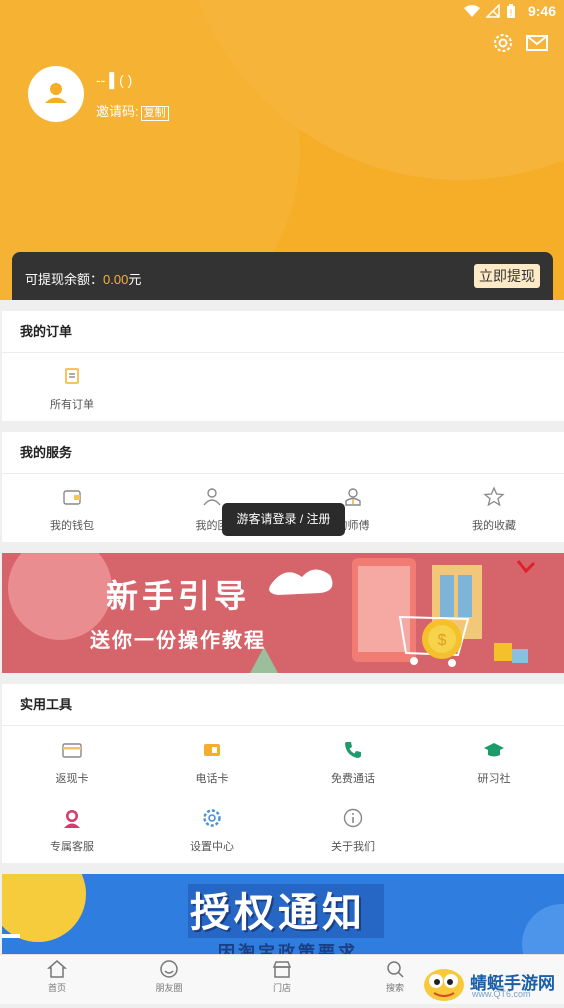 The height and width of the screenshot is (1008, 564). What do you see at coordinates (494, 762) in the screenshot?
I see `study-club-item: 研习社` at bounding box center [494, 762].